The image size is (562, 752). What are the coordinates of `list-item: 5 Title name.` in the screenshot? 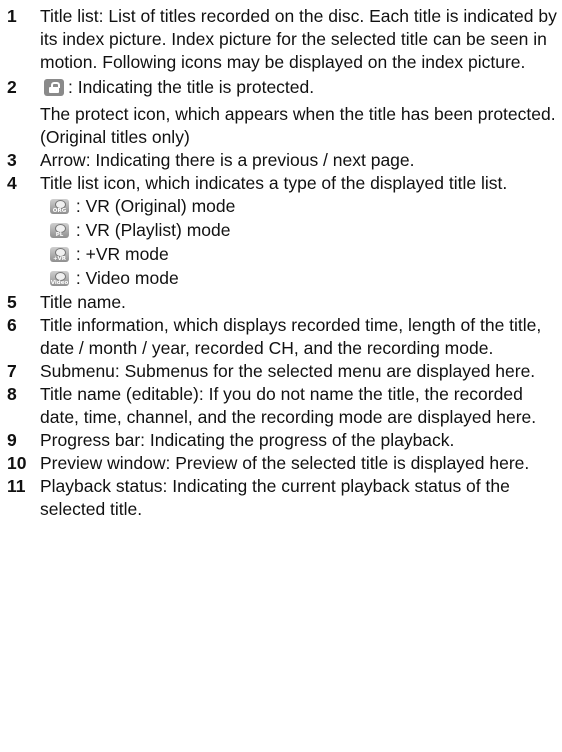 It's located at (281, 302).